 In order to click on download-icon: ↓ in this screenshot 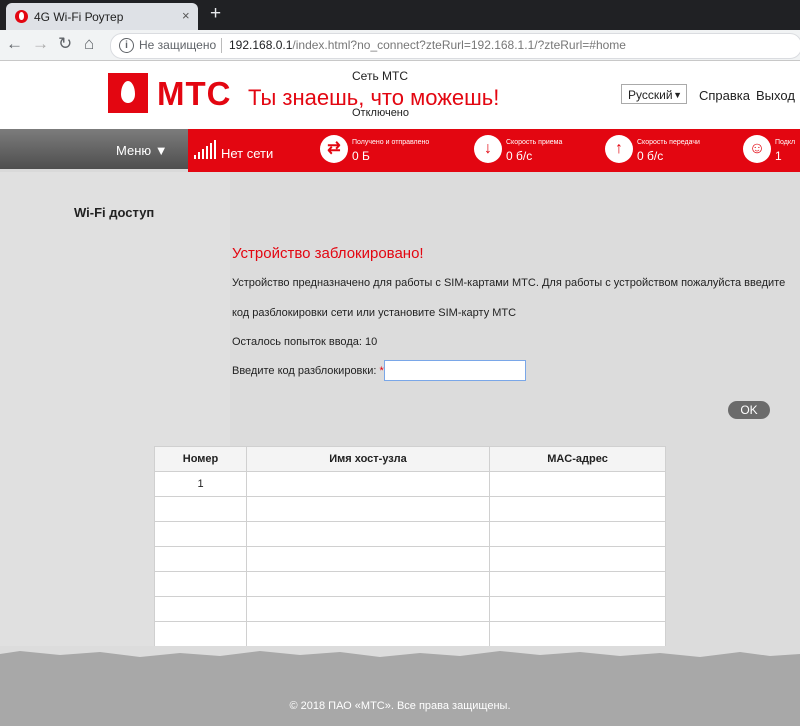, I will do `click(488, 149)`.